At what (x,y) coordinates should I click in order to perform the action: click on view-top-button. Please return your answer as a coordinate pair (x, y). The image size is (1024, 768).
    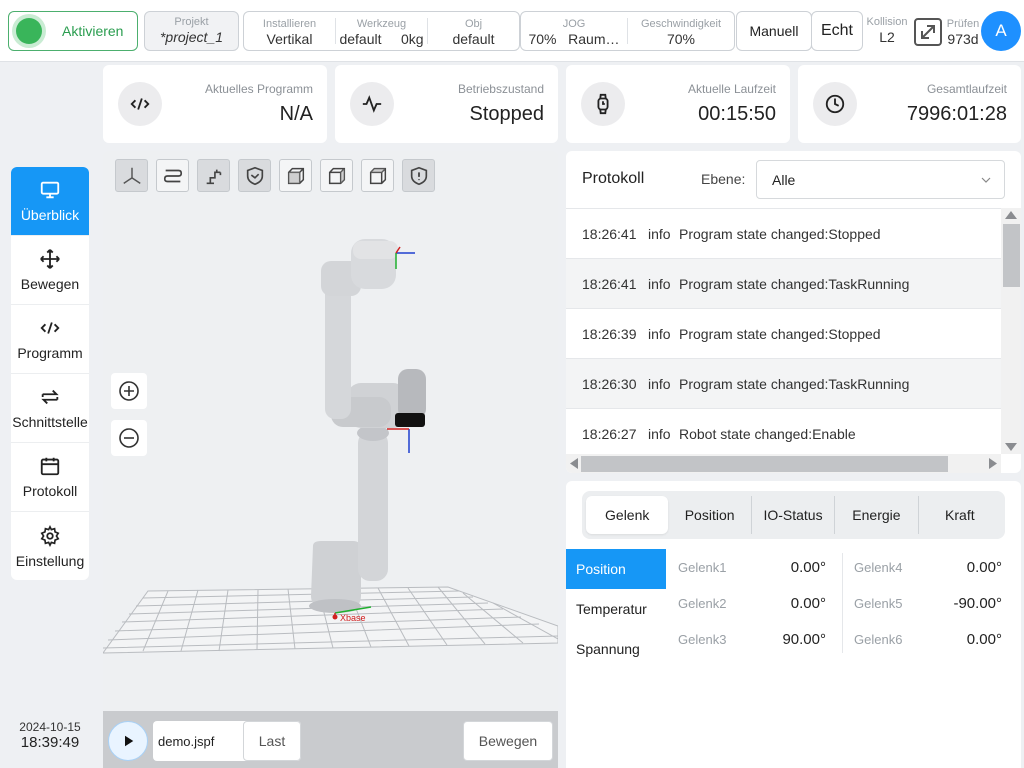
    Looking at the image, I should click on (377, 175).